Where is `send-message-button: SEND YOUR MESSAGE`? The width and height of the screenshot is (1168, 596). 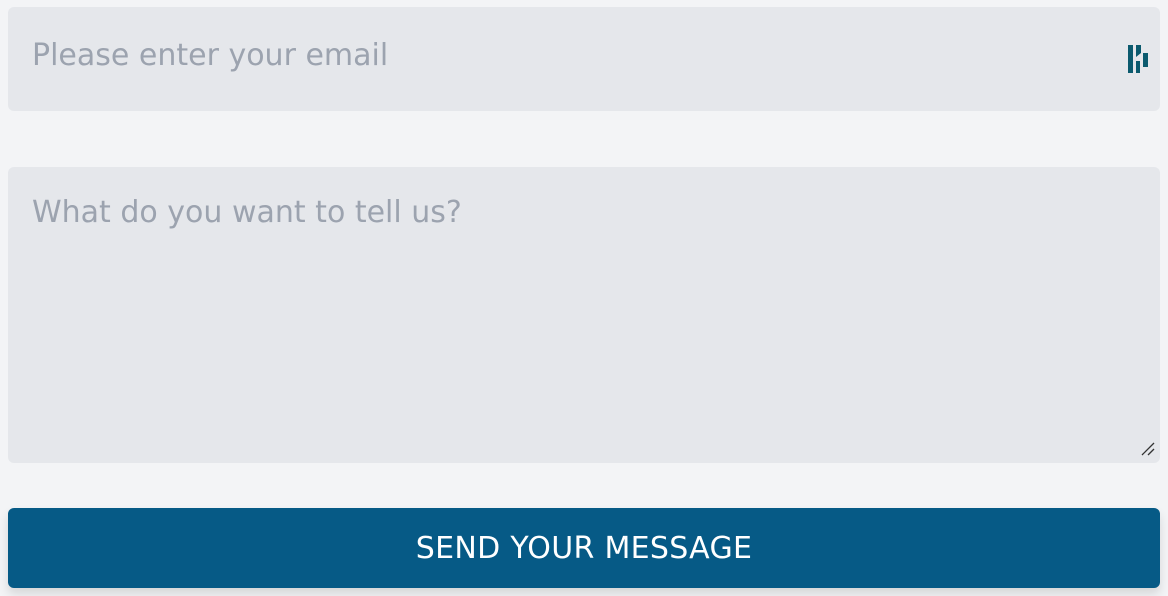 send-message-button: SEND YOUR MESSAGE is located at coordinates (584, 548).